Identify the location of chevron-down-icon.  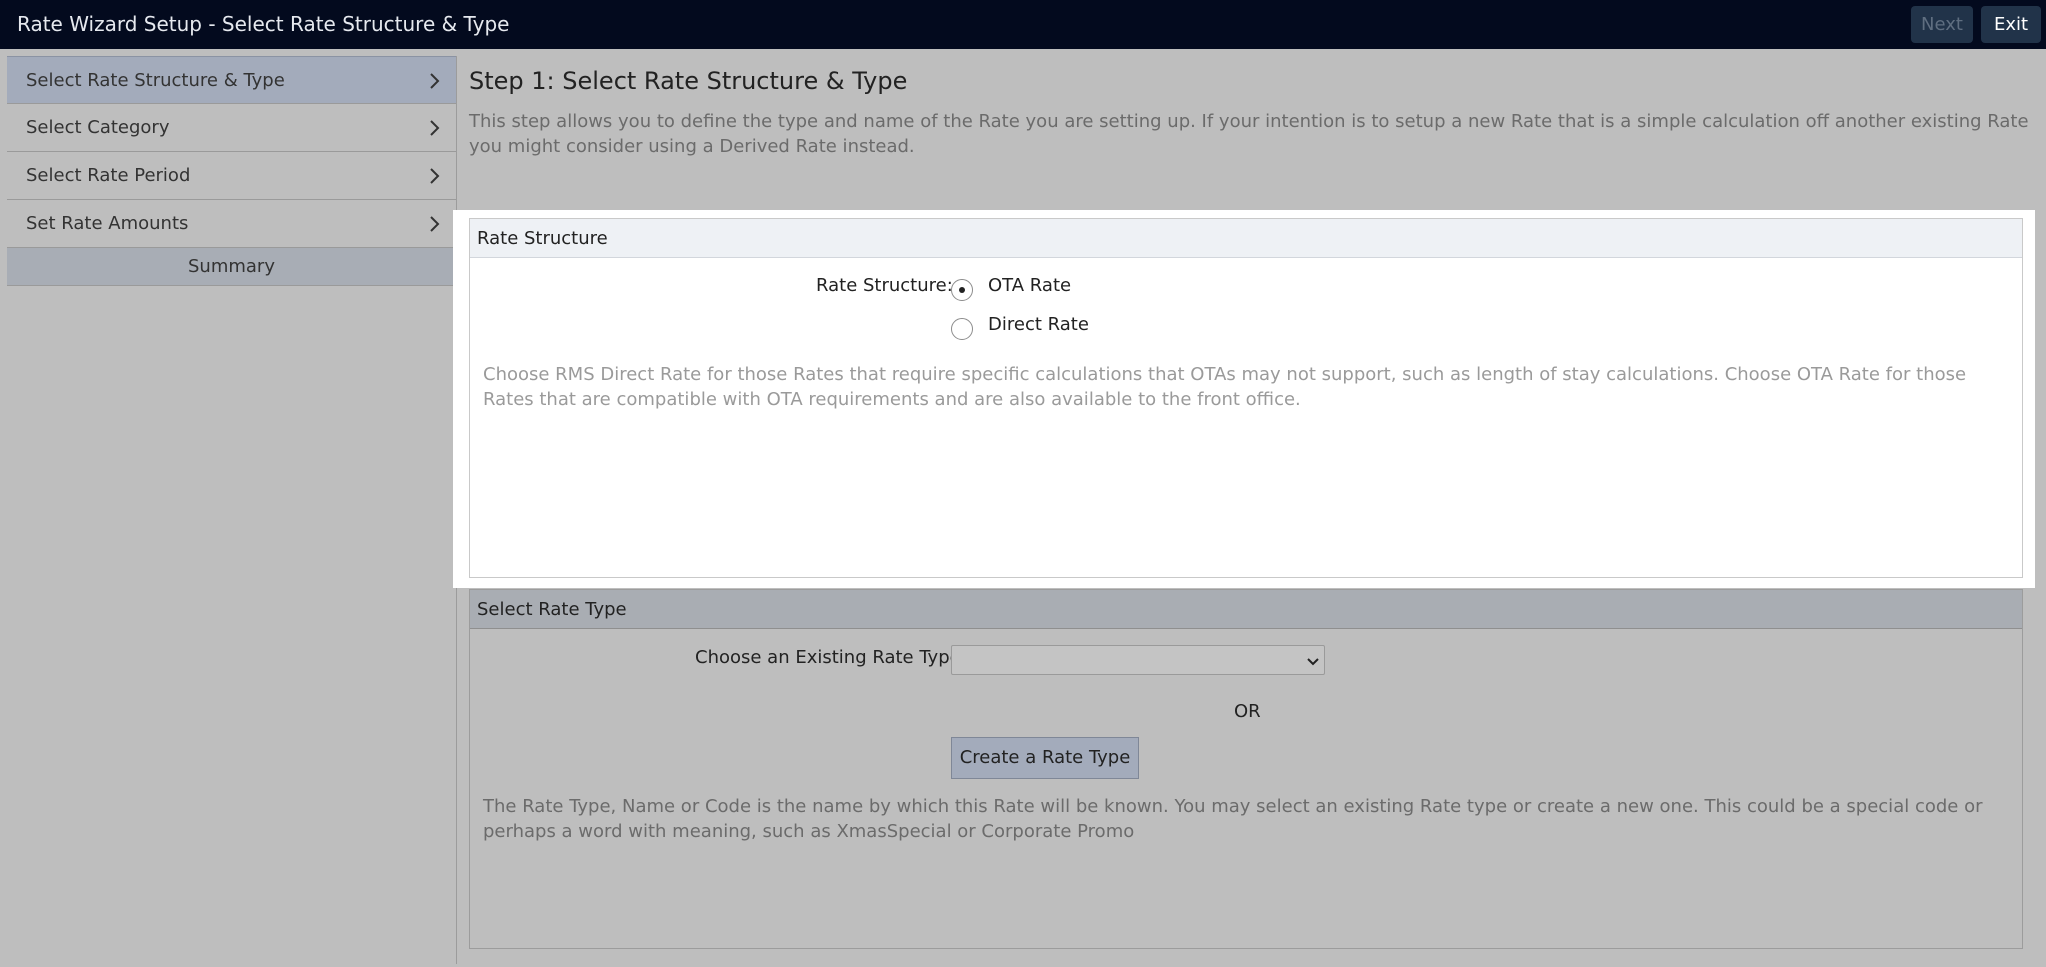
(1313, 662).